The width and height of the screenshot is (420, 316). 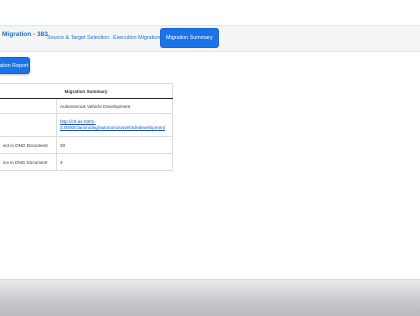 What do you see at coordinates (25, 34) in the screenshot?
I see `app-title: Migration - 383` at bounding box center [25, 34].